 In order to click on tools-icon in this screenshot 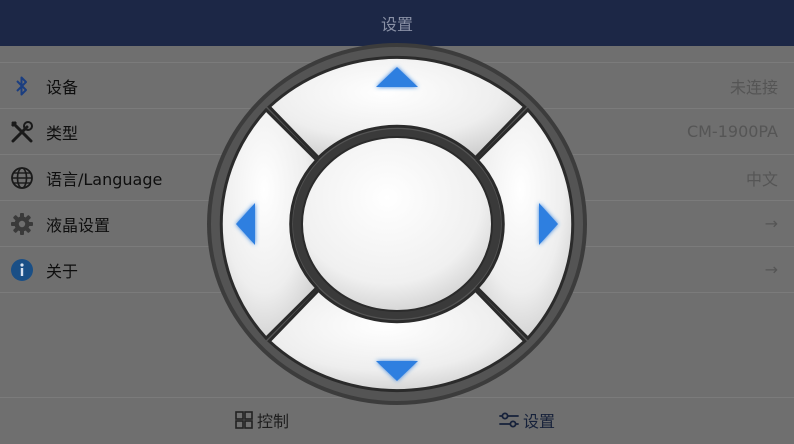, I will do `click(22, 132)`.